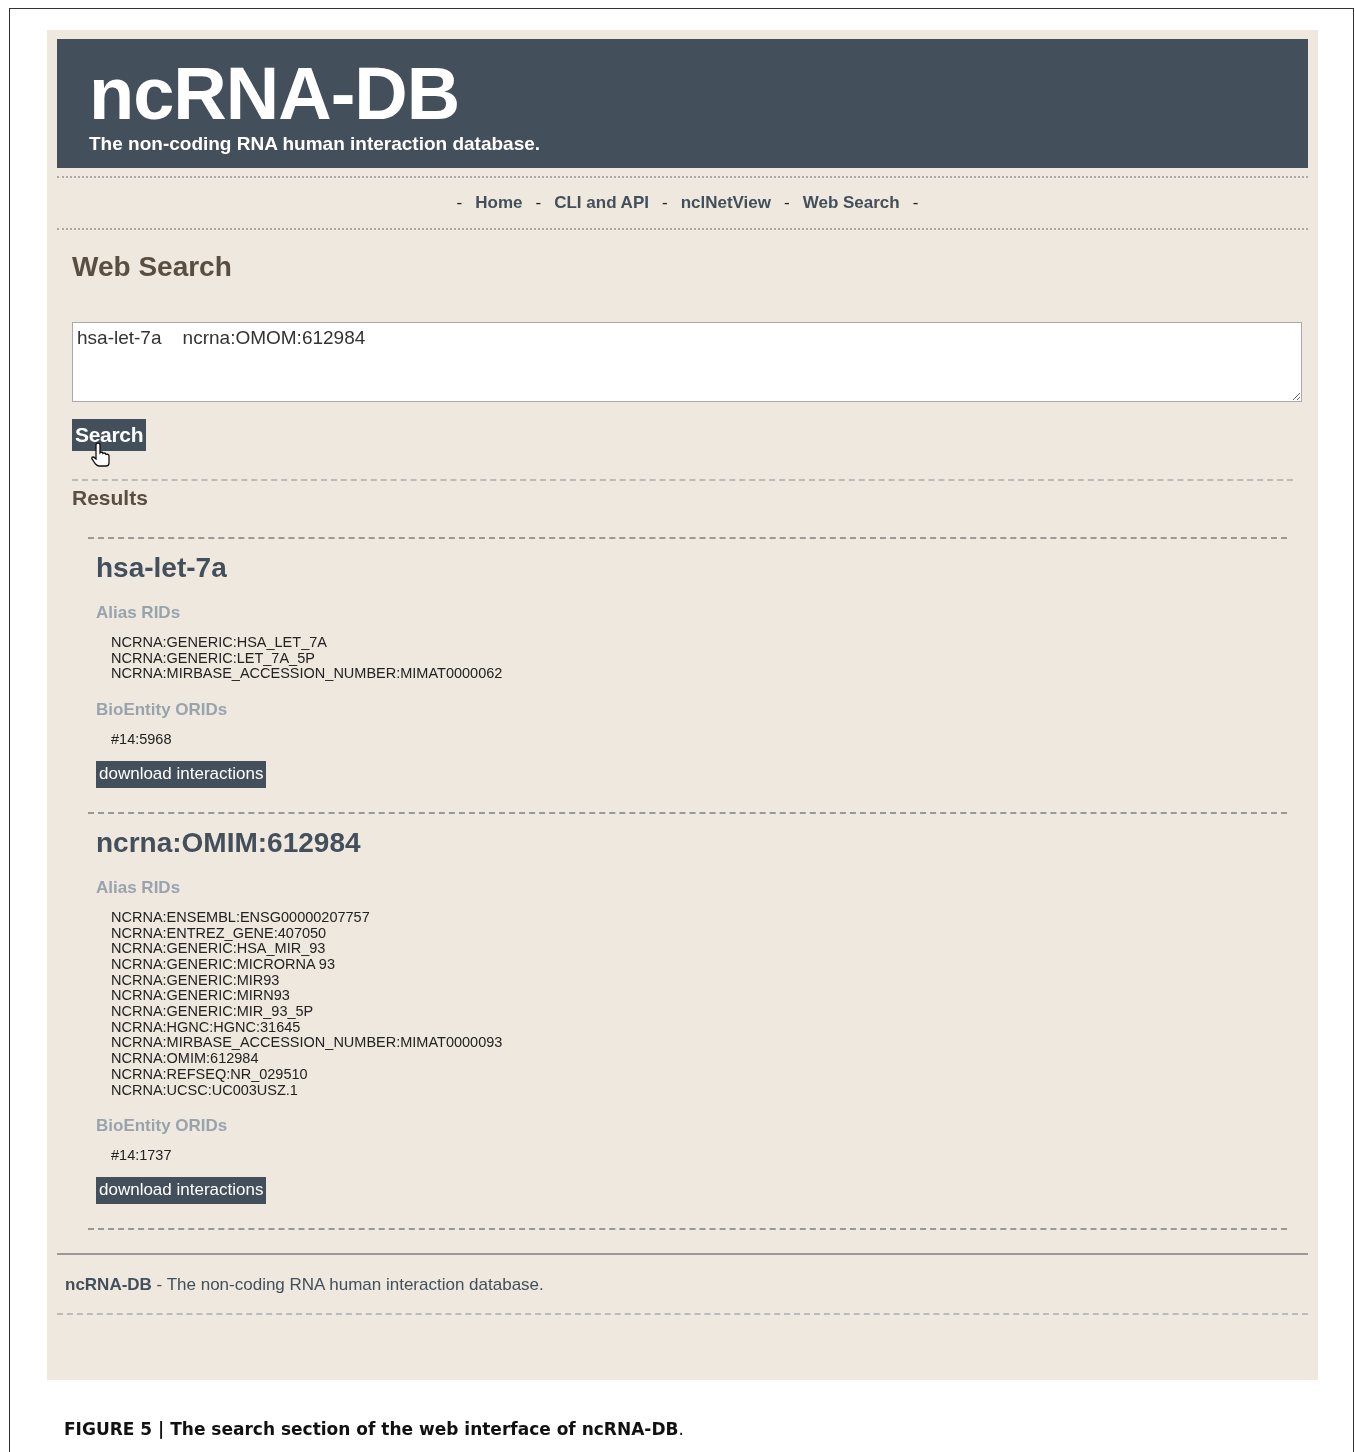  I want to click on search-input-field: hsa-let-7a ncrna:OMOM:612984, so click(687, 362).